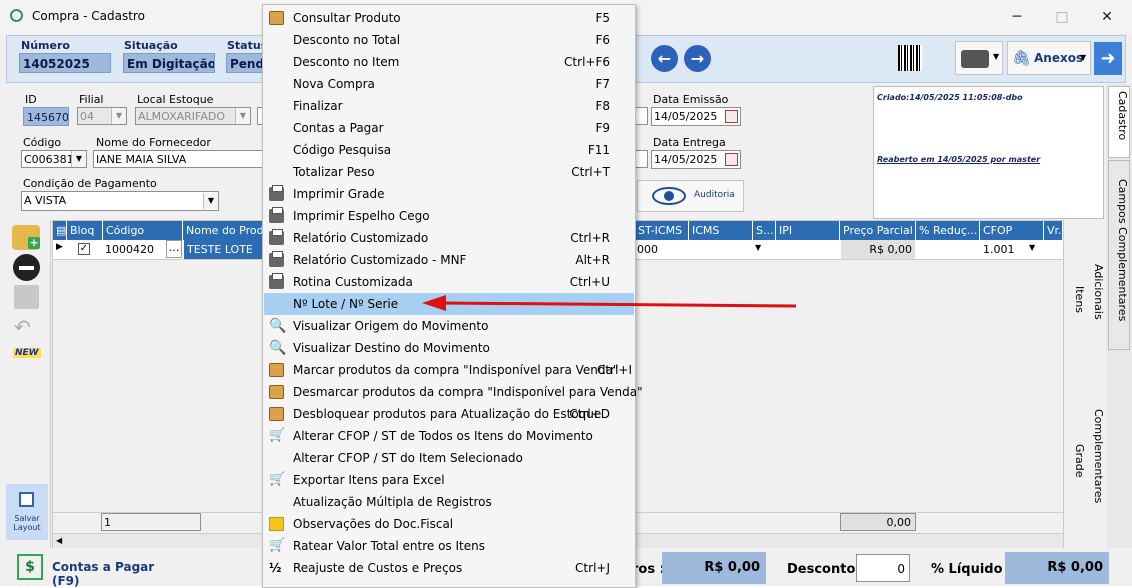 This screenshot has height=588, width=1132. What do you see at coordinates (193, 116) in the screenshot?
I see `local-estoque-field: ALMOXARIFADO ▼` at bounding box center [193, 116].